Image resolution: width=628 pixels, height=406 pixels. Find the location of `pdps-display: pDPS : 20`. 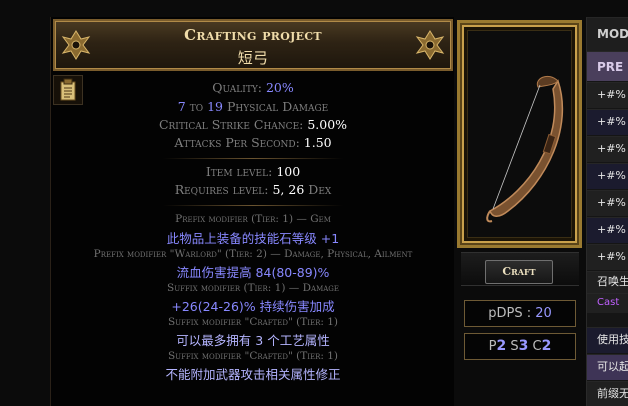

pdps-display: pDPS : 20 is located at coordinates (520, 313).